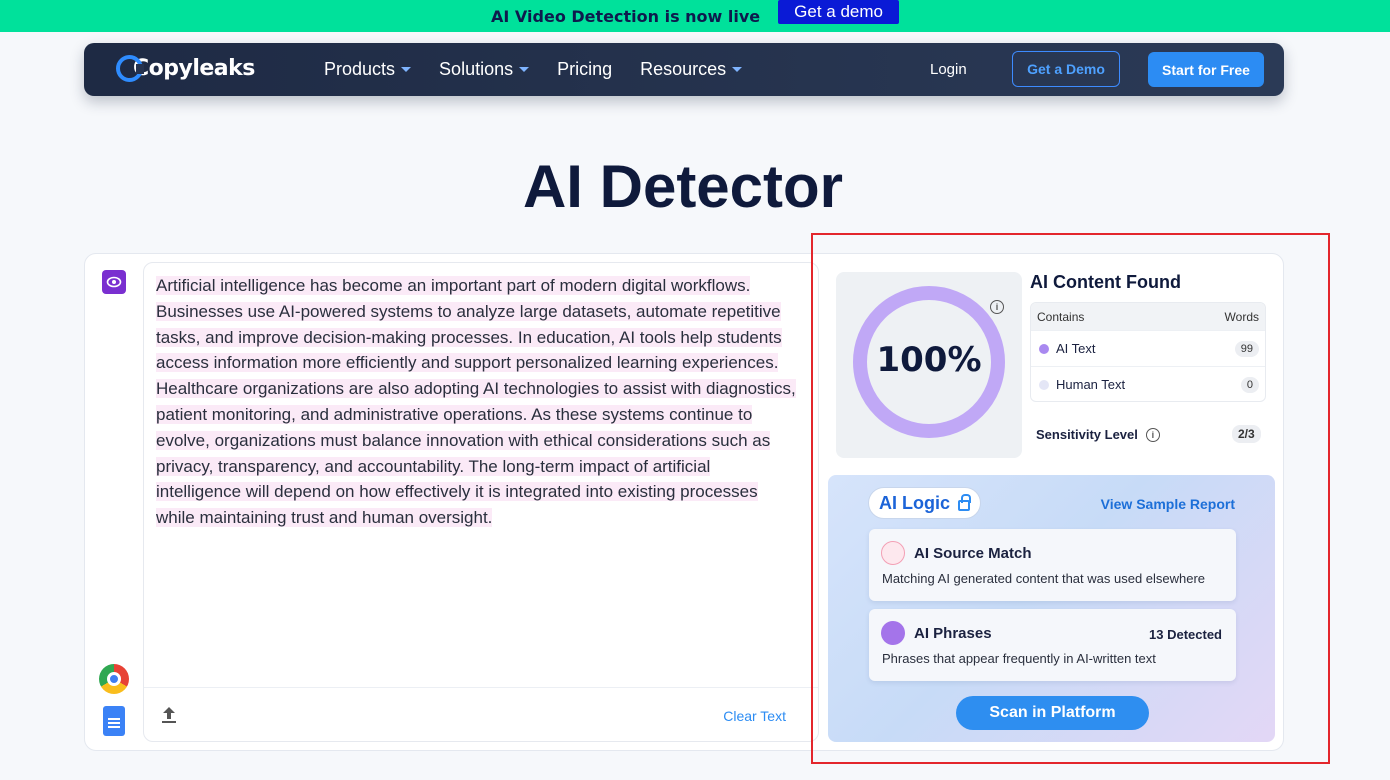 This screenshot has height=780, width=1390. I want to click on chrome-extension-icon, so click(114, 679).